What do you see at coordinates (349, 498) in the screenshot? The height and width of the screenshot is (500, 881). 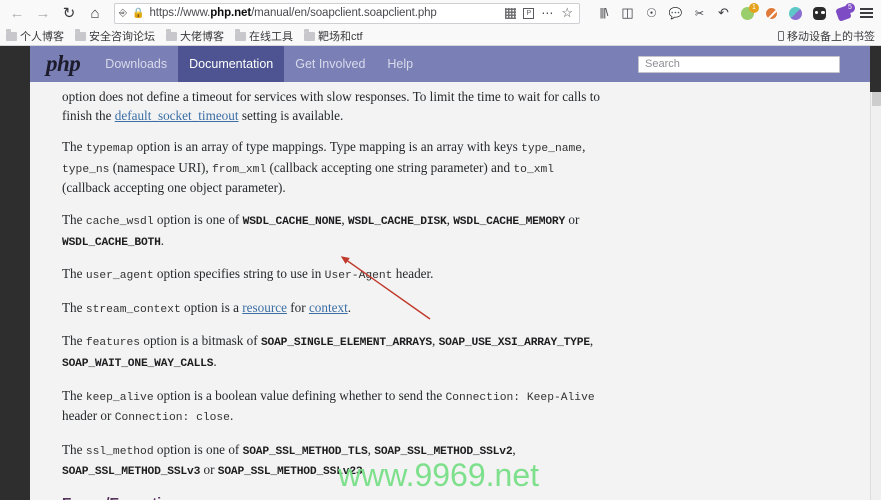 I see `section-heading-errors-exceptions: Errors/Exceptions` at bounding box center [349, 498].